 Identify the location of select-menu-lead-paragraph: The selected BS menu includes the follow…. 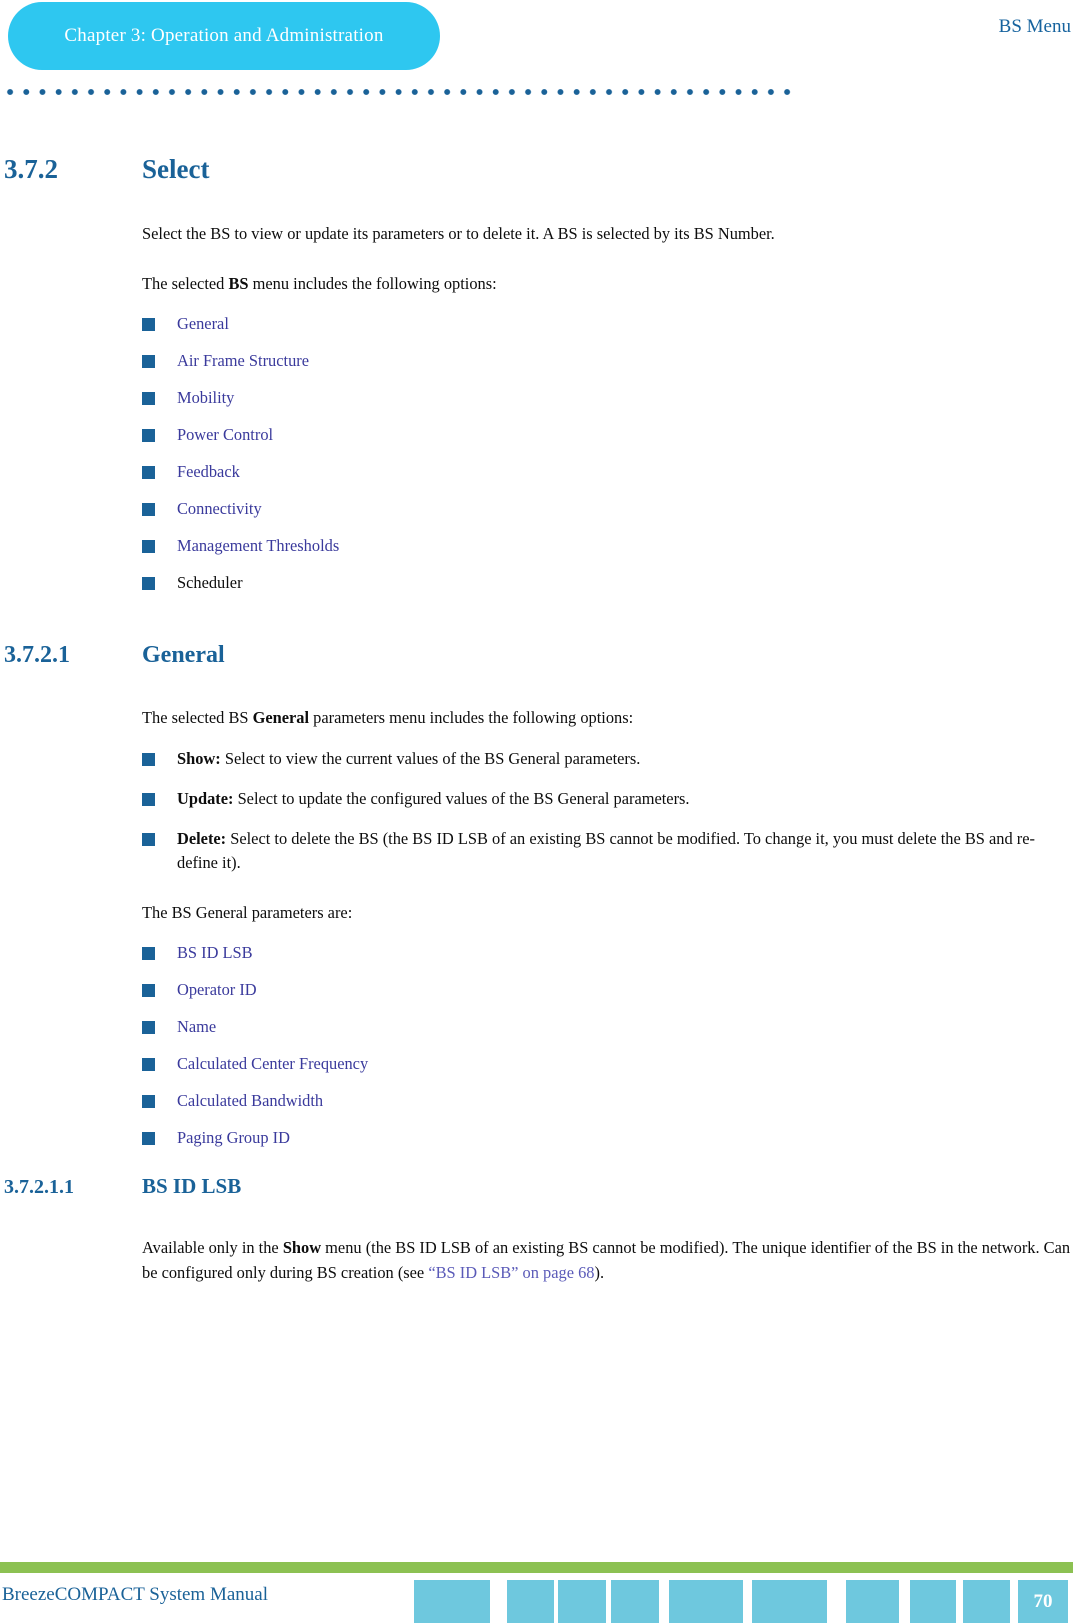
(607, 283).